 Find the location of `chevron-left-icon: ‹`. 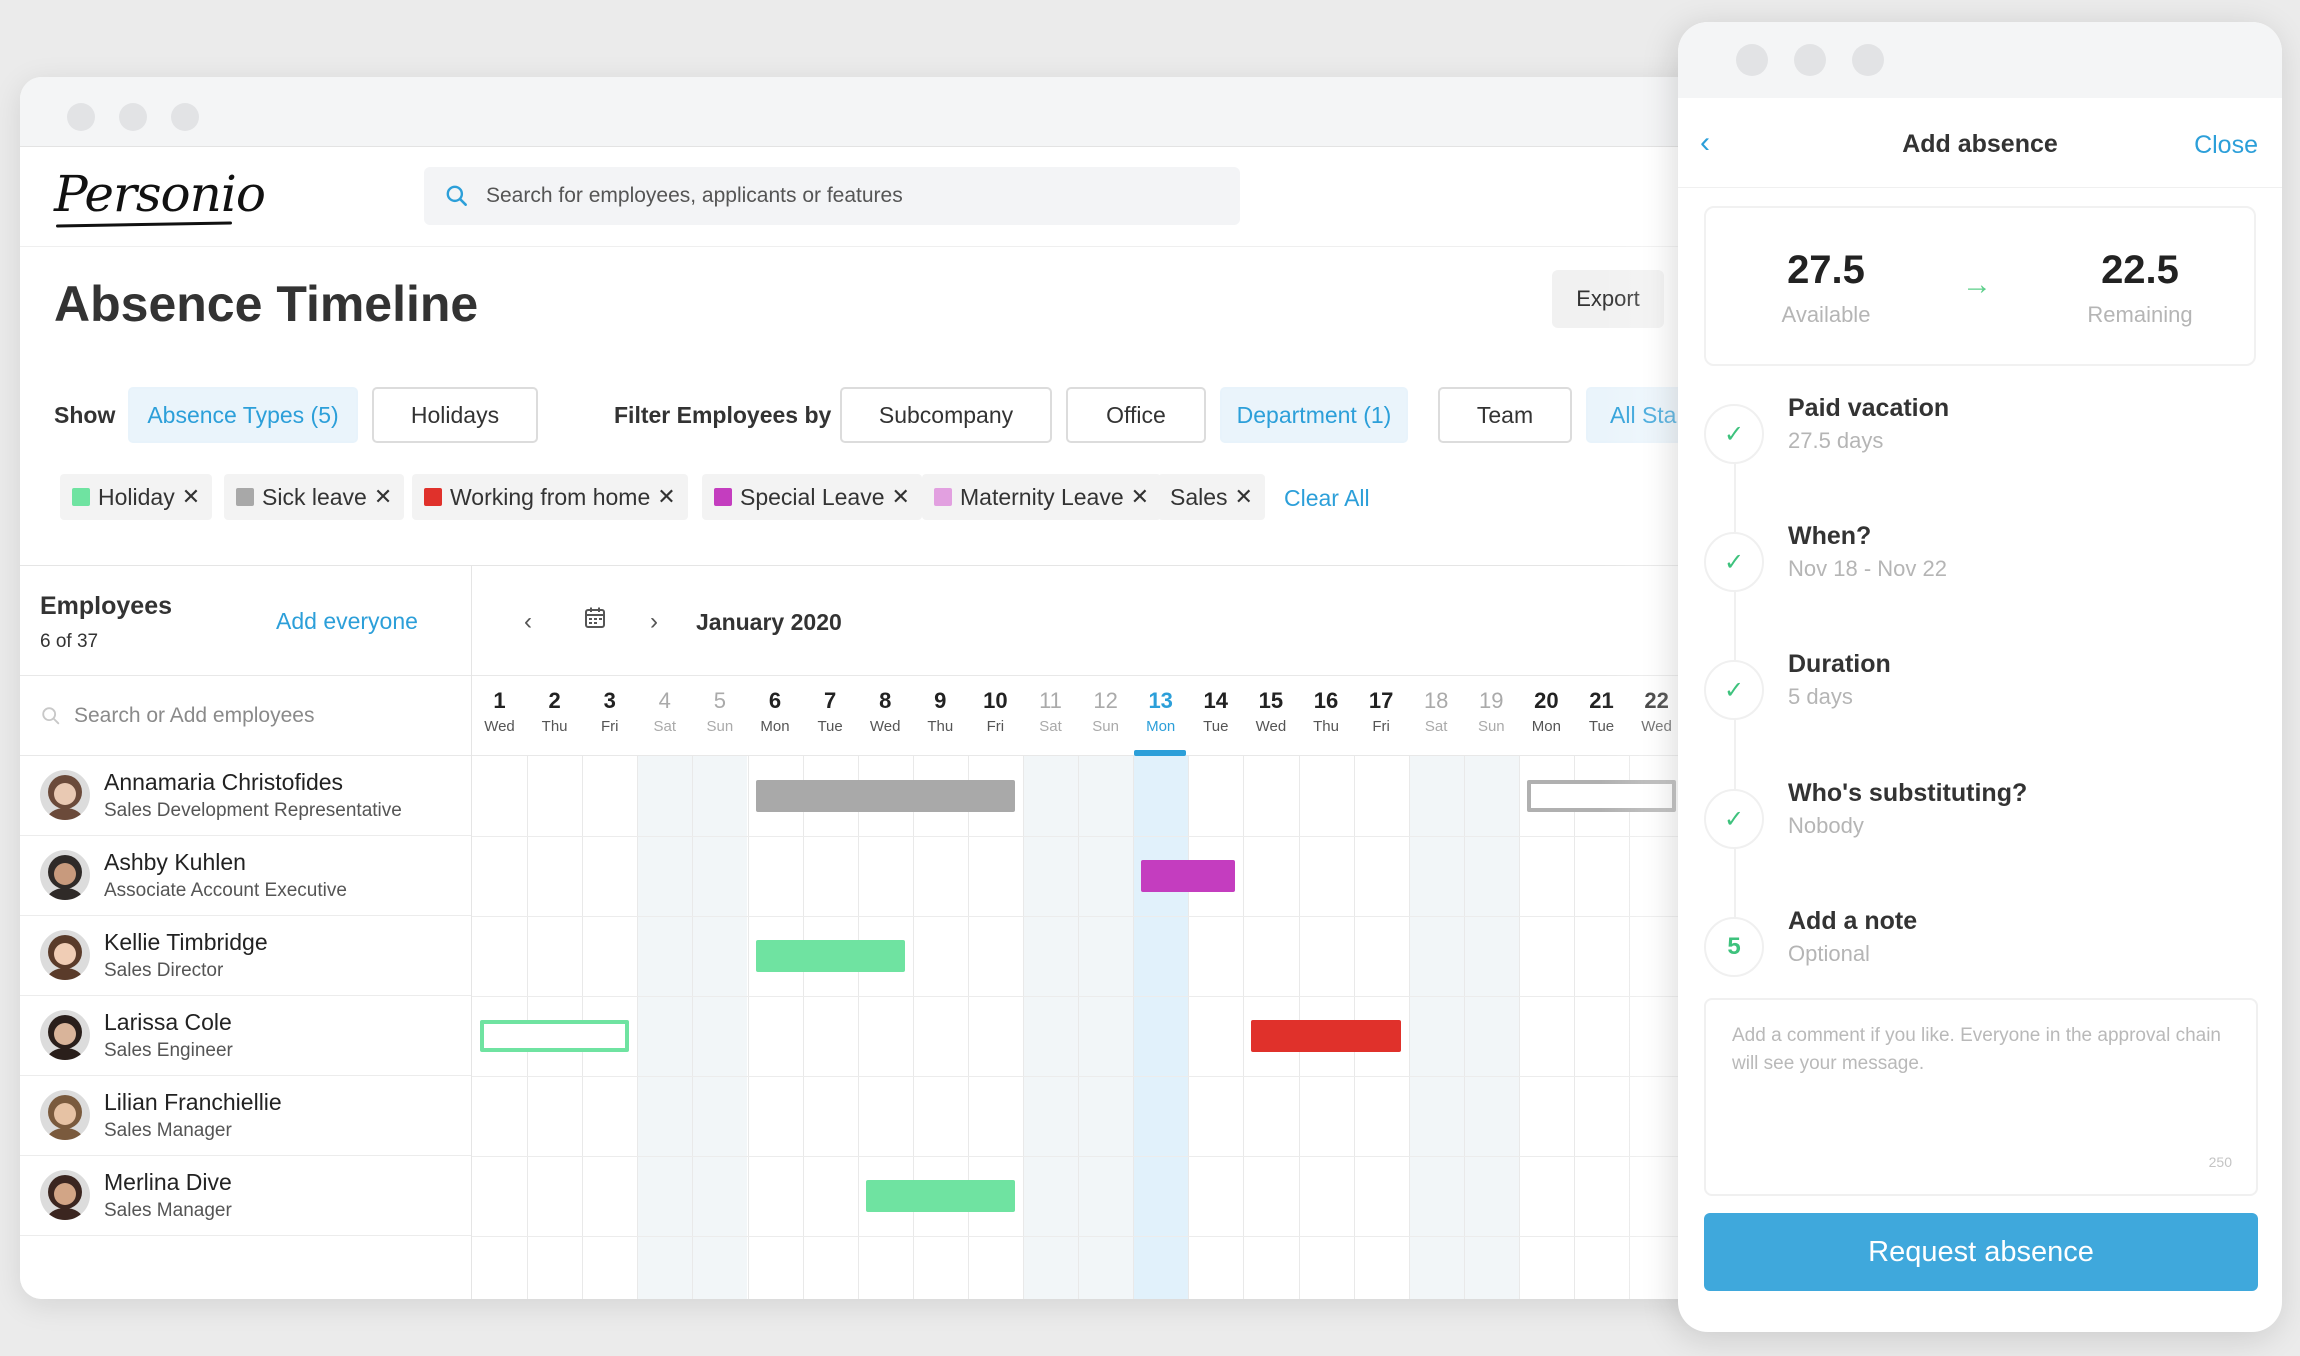

chevron-left-icon: ‹ is located at coordinates (528, 622).